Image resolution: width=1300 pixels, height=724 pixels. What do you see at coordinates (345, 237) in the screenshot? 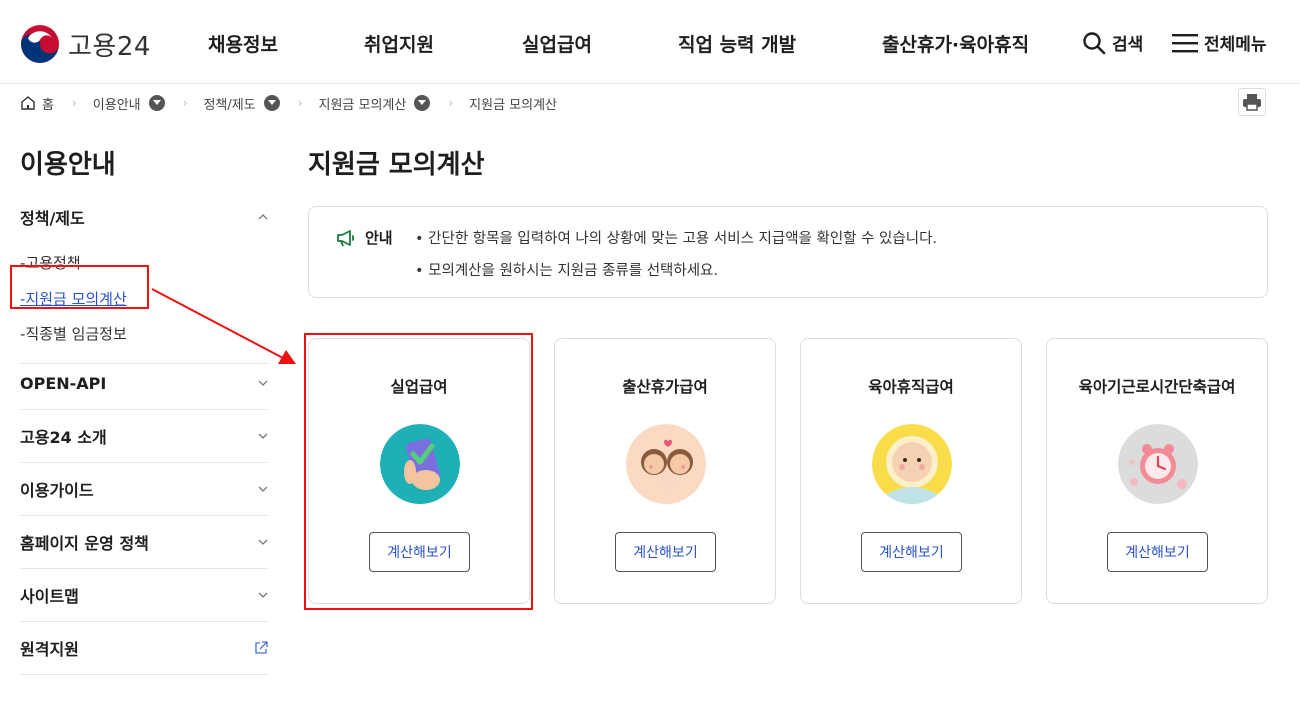
I see `megaphone-icon` at bounding box center [345, 237].